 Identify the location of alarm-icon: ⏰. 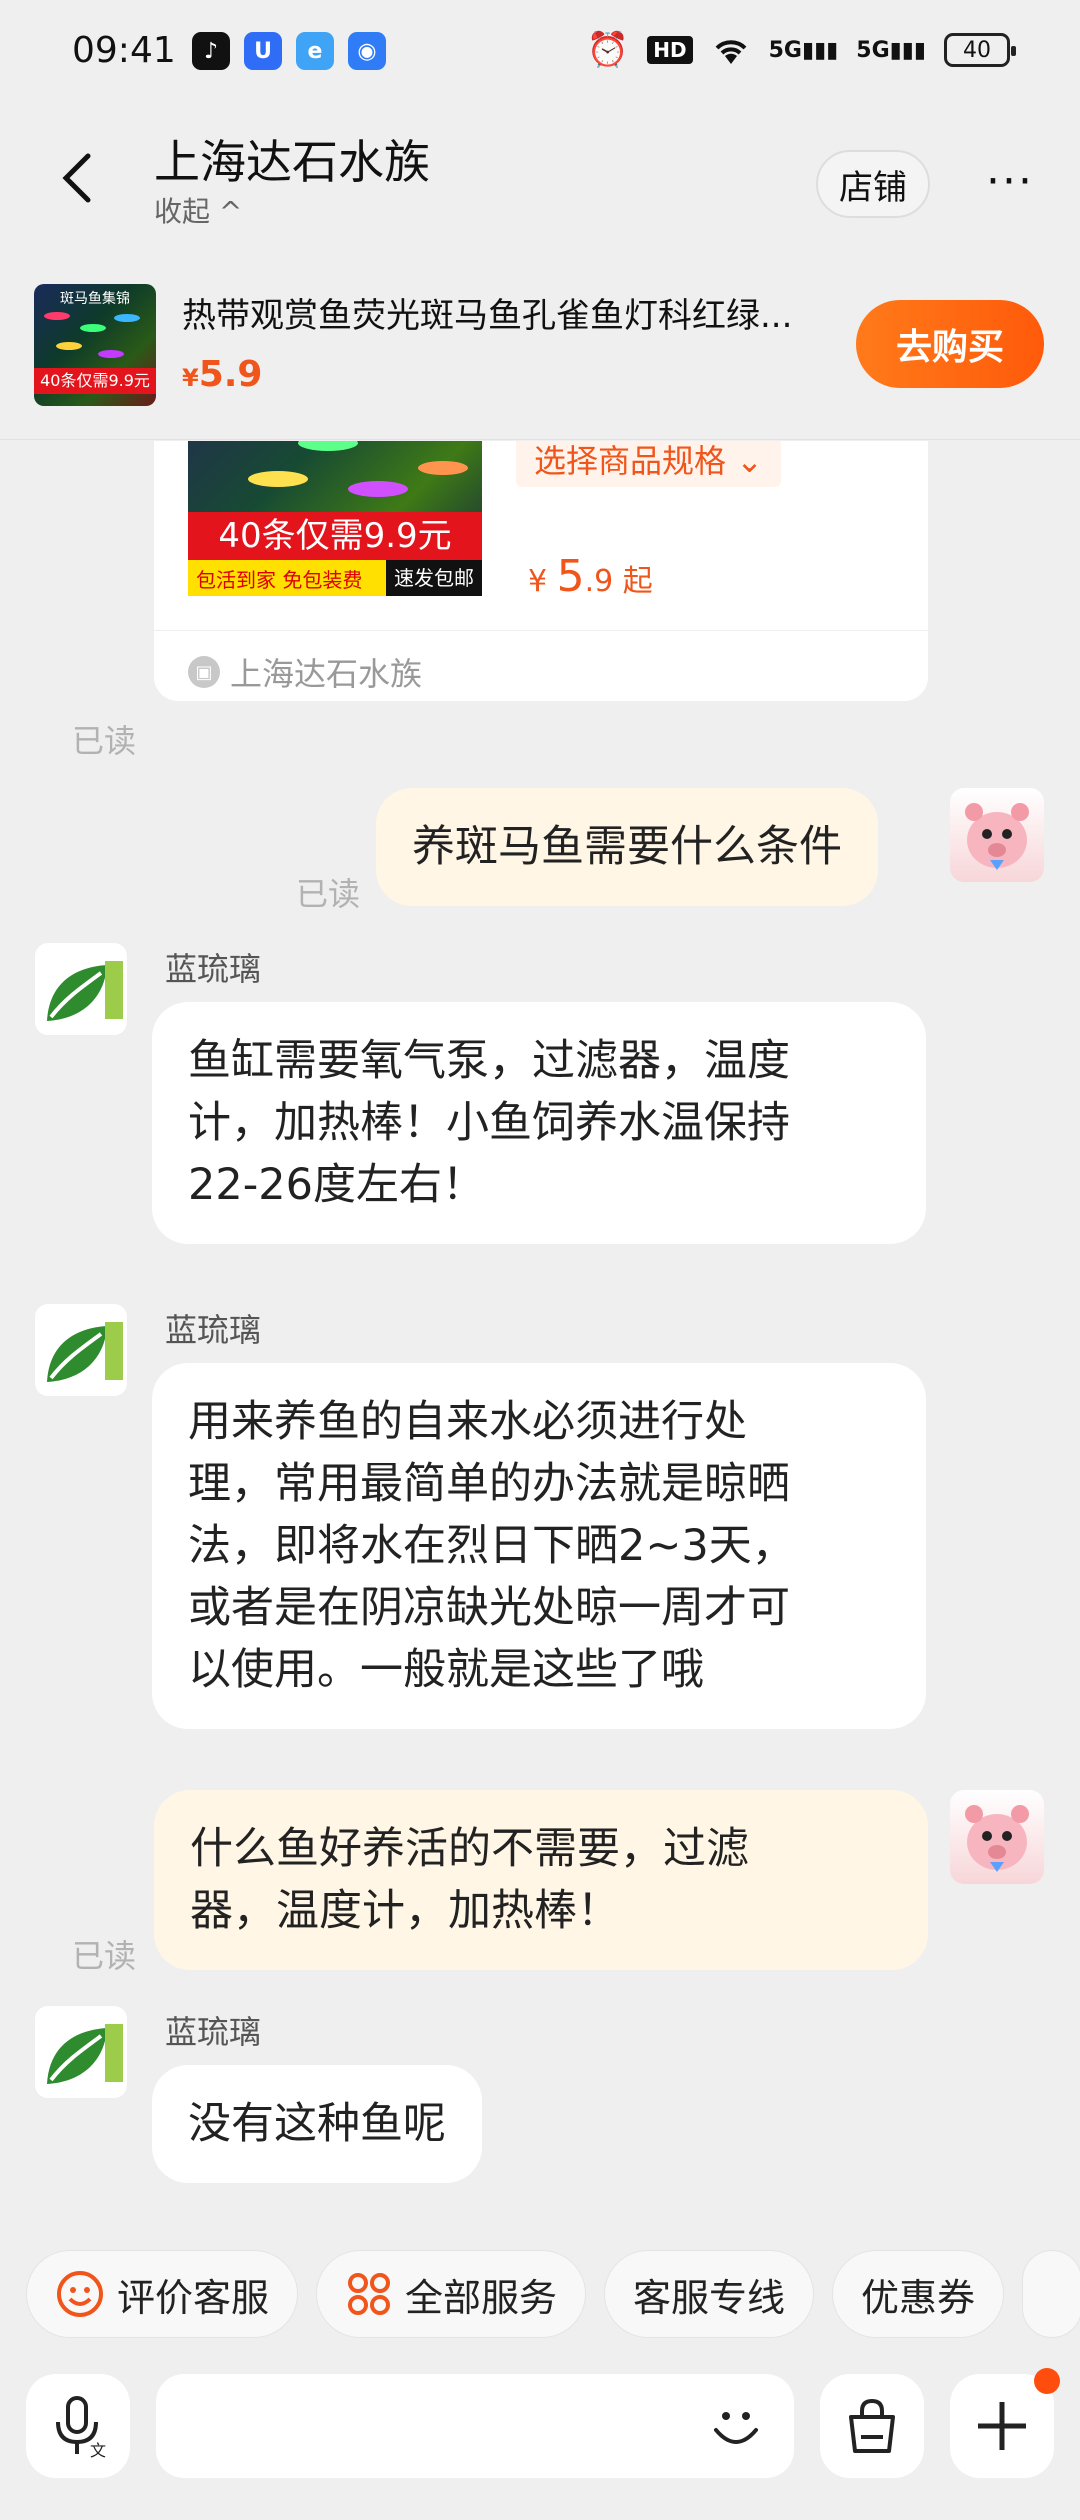
(608, 50).